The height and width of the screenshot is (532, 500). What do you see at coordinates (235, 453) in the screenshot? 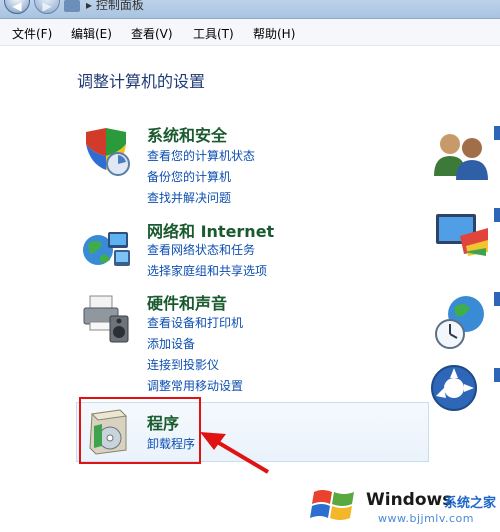
I see `annotation-arrow-icon` at bounding box center [235, 453].